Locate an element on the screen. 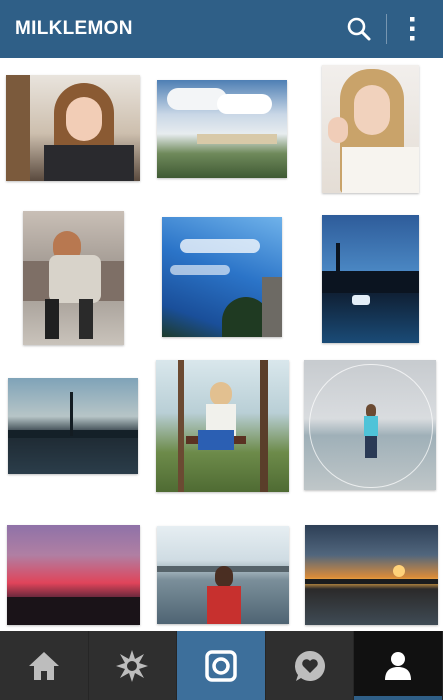 This screenshot has width=443, height=700. home-icon is located at coordinates (43, 665).